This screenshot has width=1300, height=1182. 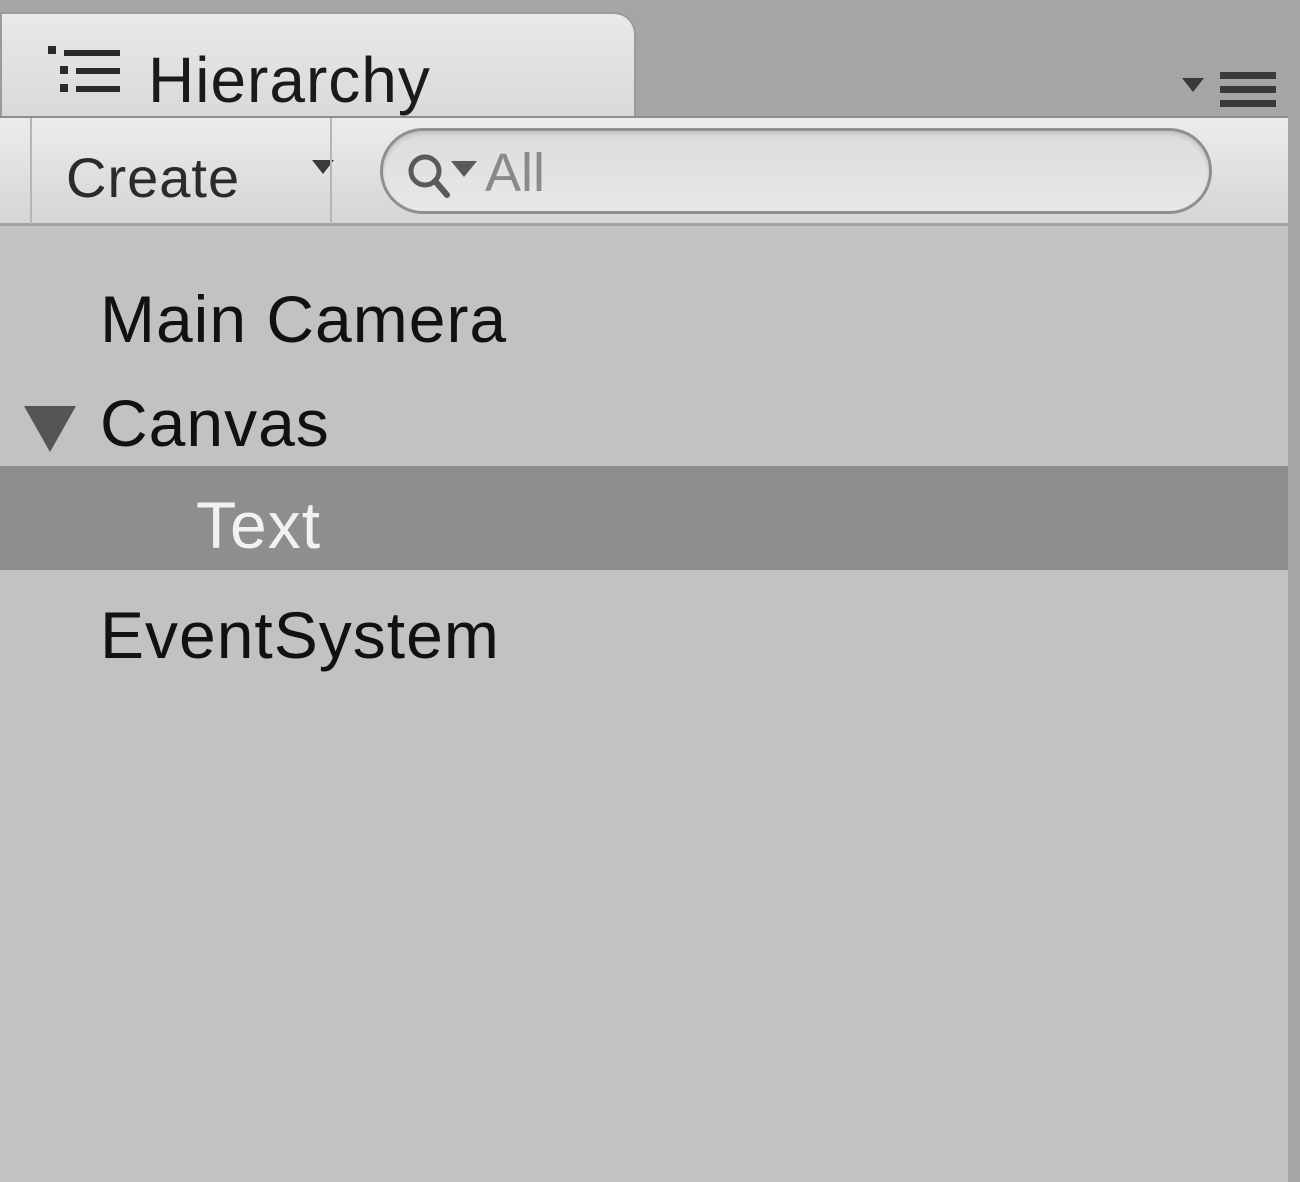 What do you see at coordinates (323, 167) in the screenshot?
I see `dropdown-caret-icon` at bounding box center [323, 167].